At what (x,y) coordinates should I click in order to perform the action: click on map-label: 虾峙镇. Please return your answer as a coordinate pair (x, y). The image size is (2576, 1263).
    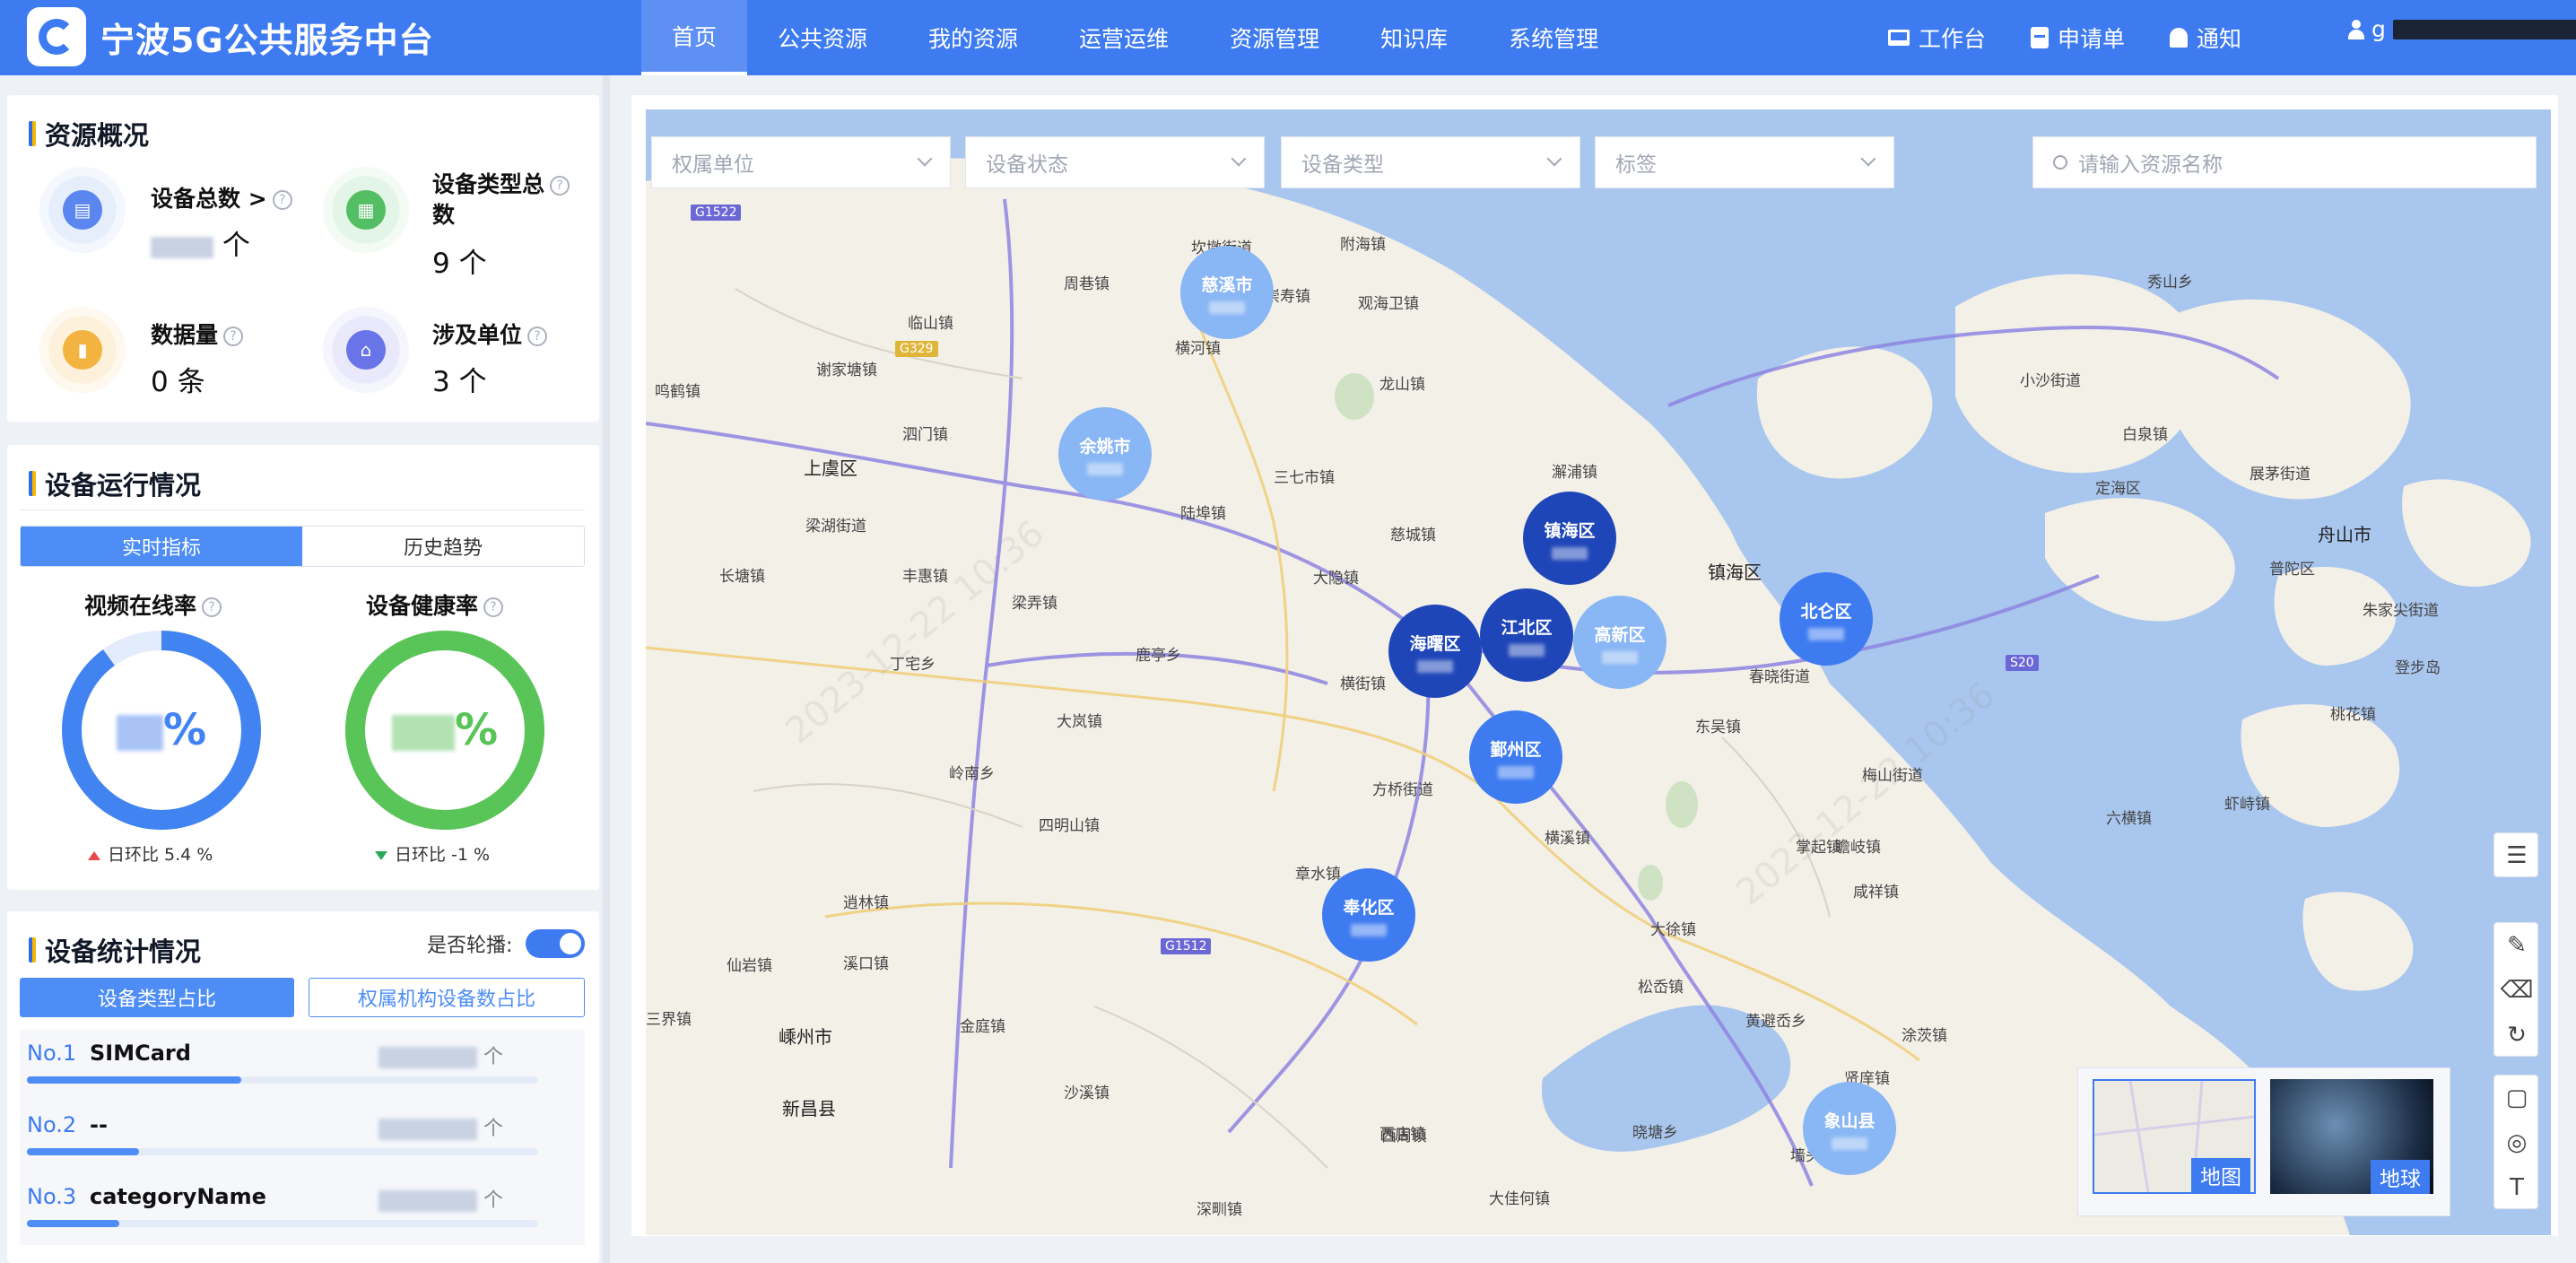
    Looking at the image, I should click on (2247, 805).